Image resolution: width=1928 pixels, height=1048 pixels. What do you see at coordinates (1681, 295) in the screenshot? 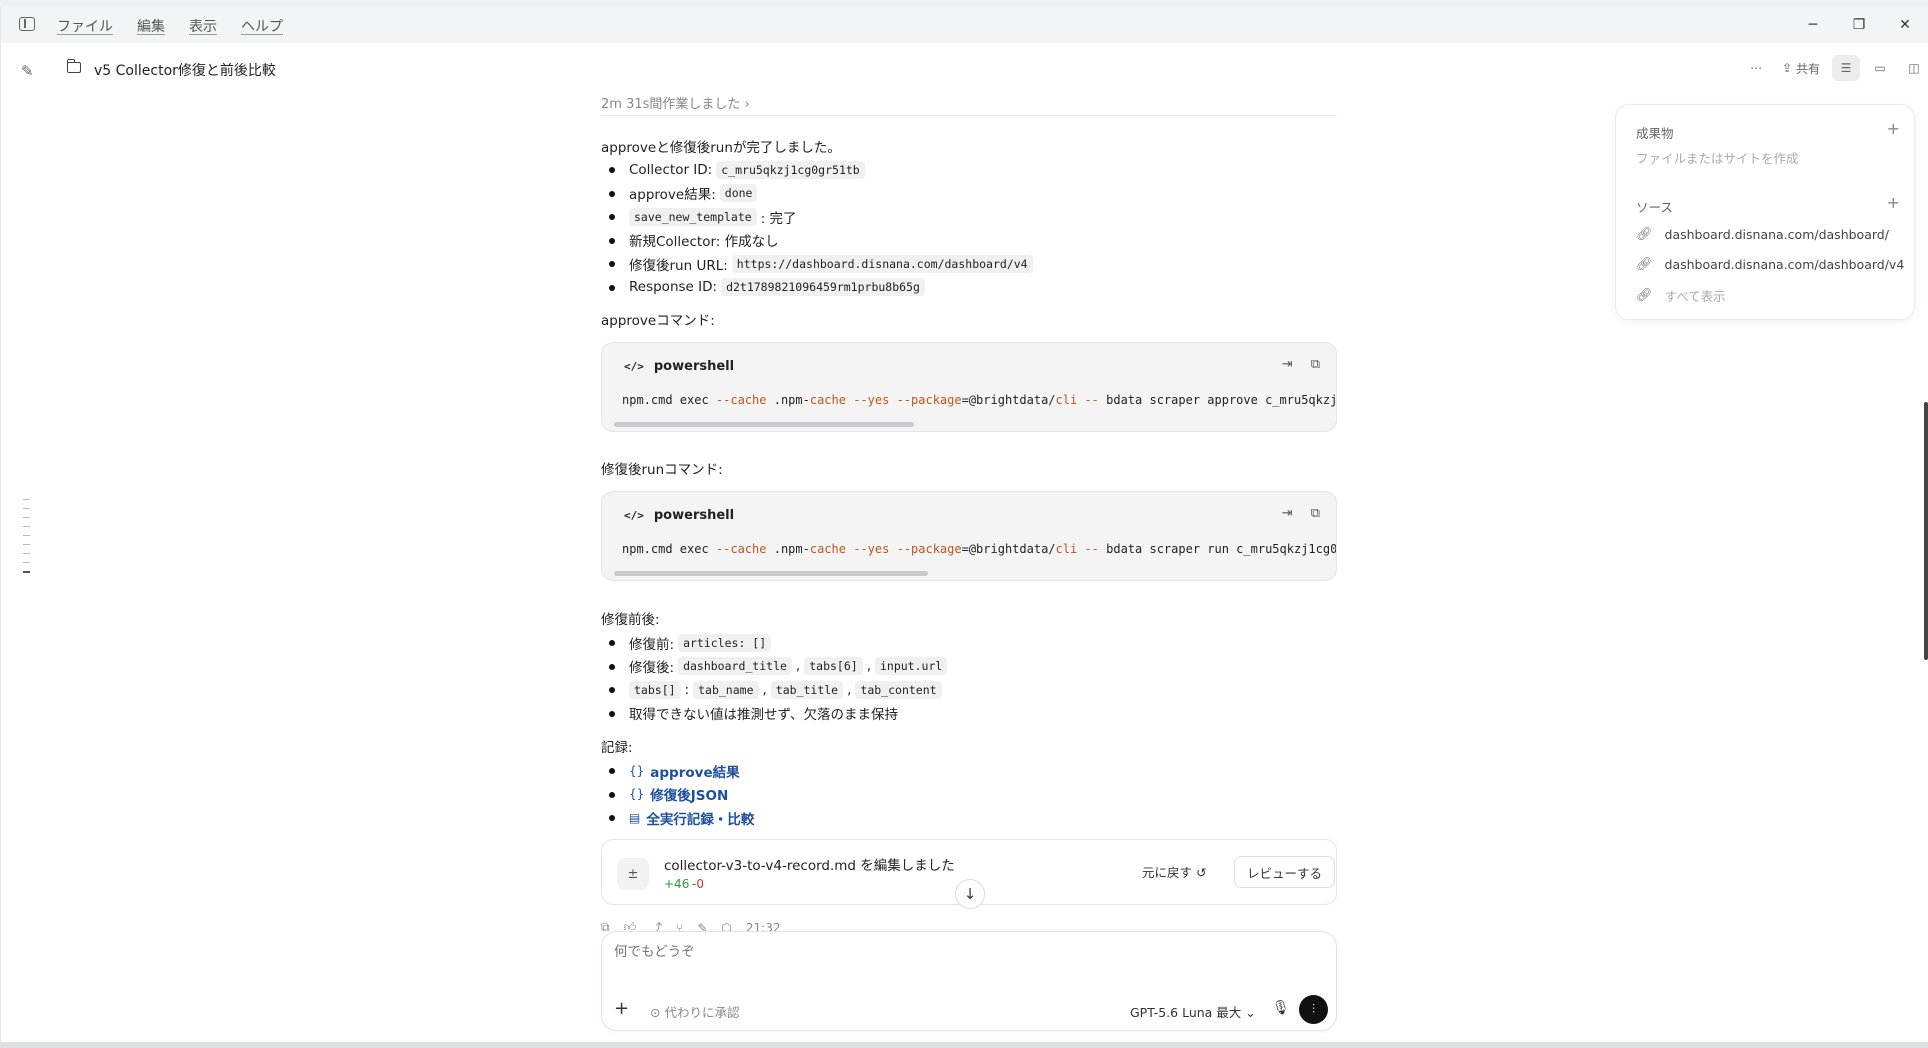
I see `show-all-sources: 🔗︎ すべて表示` at bounding box center [1681, 295].